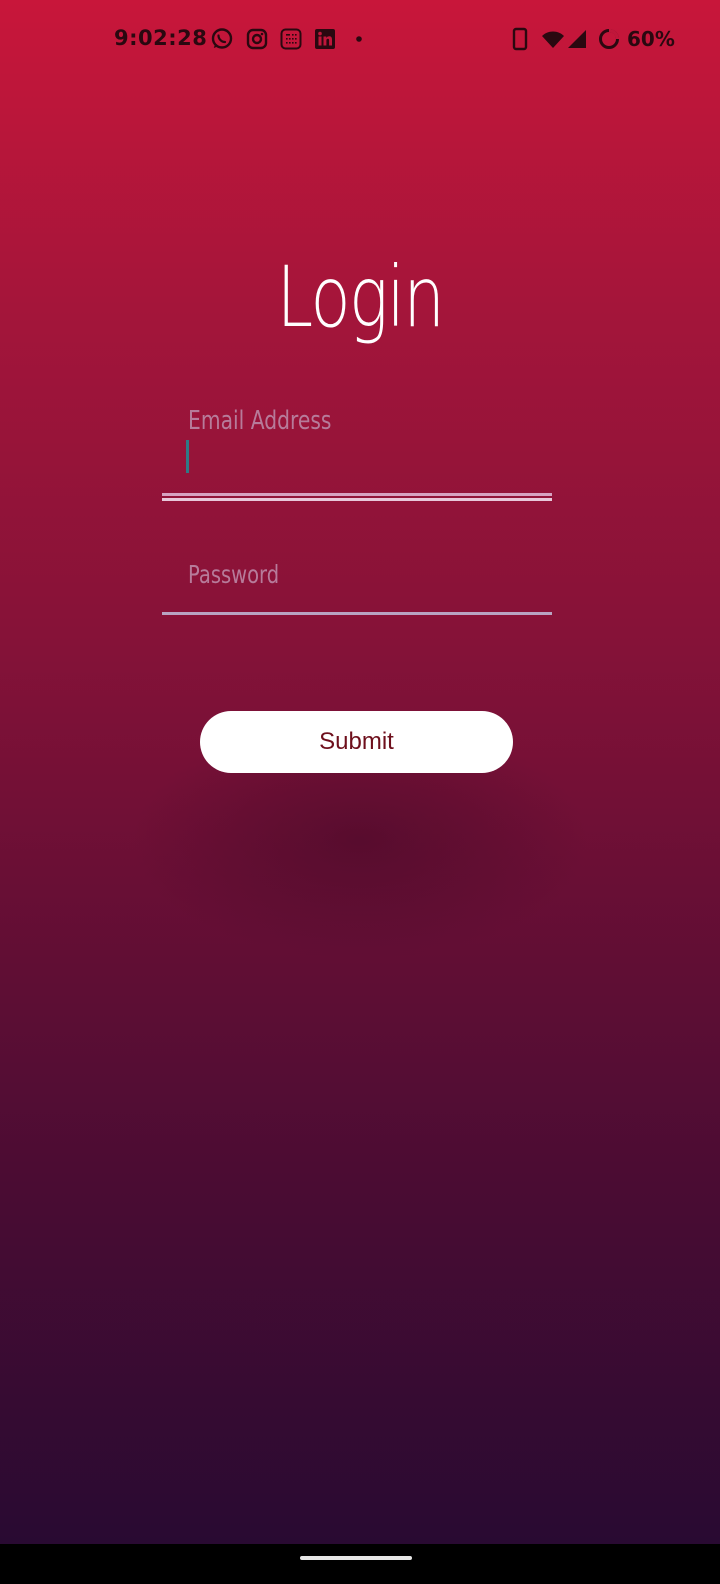 This screenshot has width=720, height=1584. I want to click on email-placeholder: Email Address, so click(260, 421).